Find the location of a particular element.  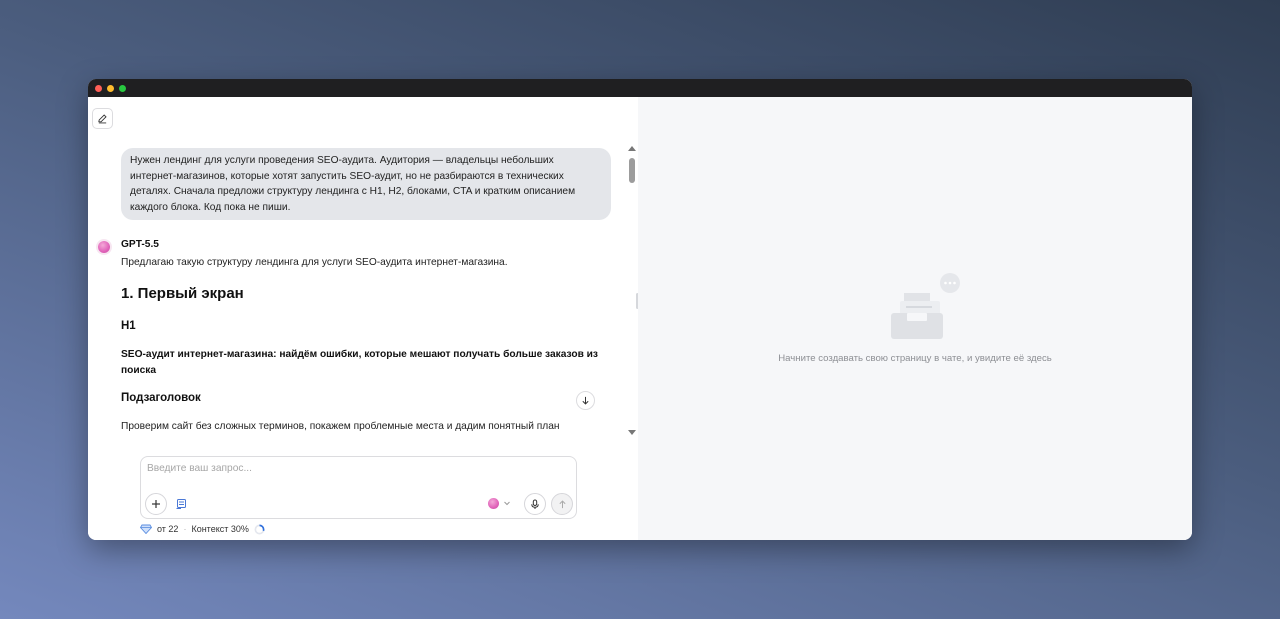

context-usage-label: Контекст 30% is located at coordinates (220, 529).